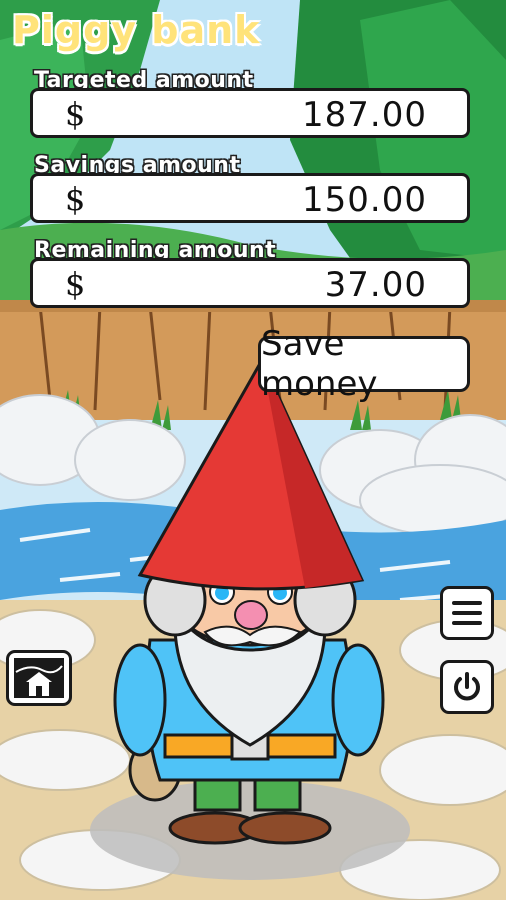  Describe the element at coordinates (375, 285) in the screenshot. I see `remaining-amount-value: 37.00` at that location.